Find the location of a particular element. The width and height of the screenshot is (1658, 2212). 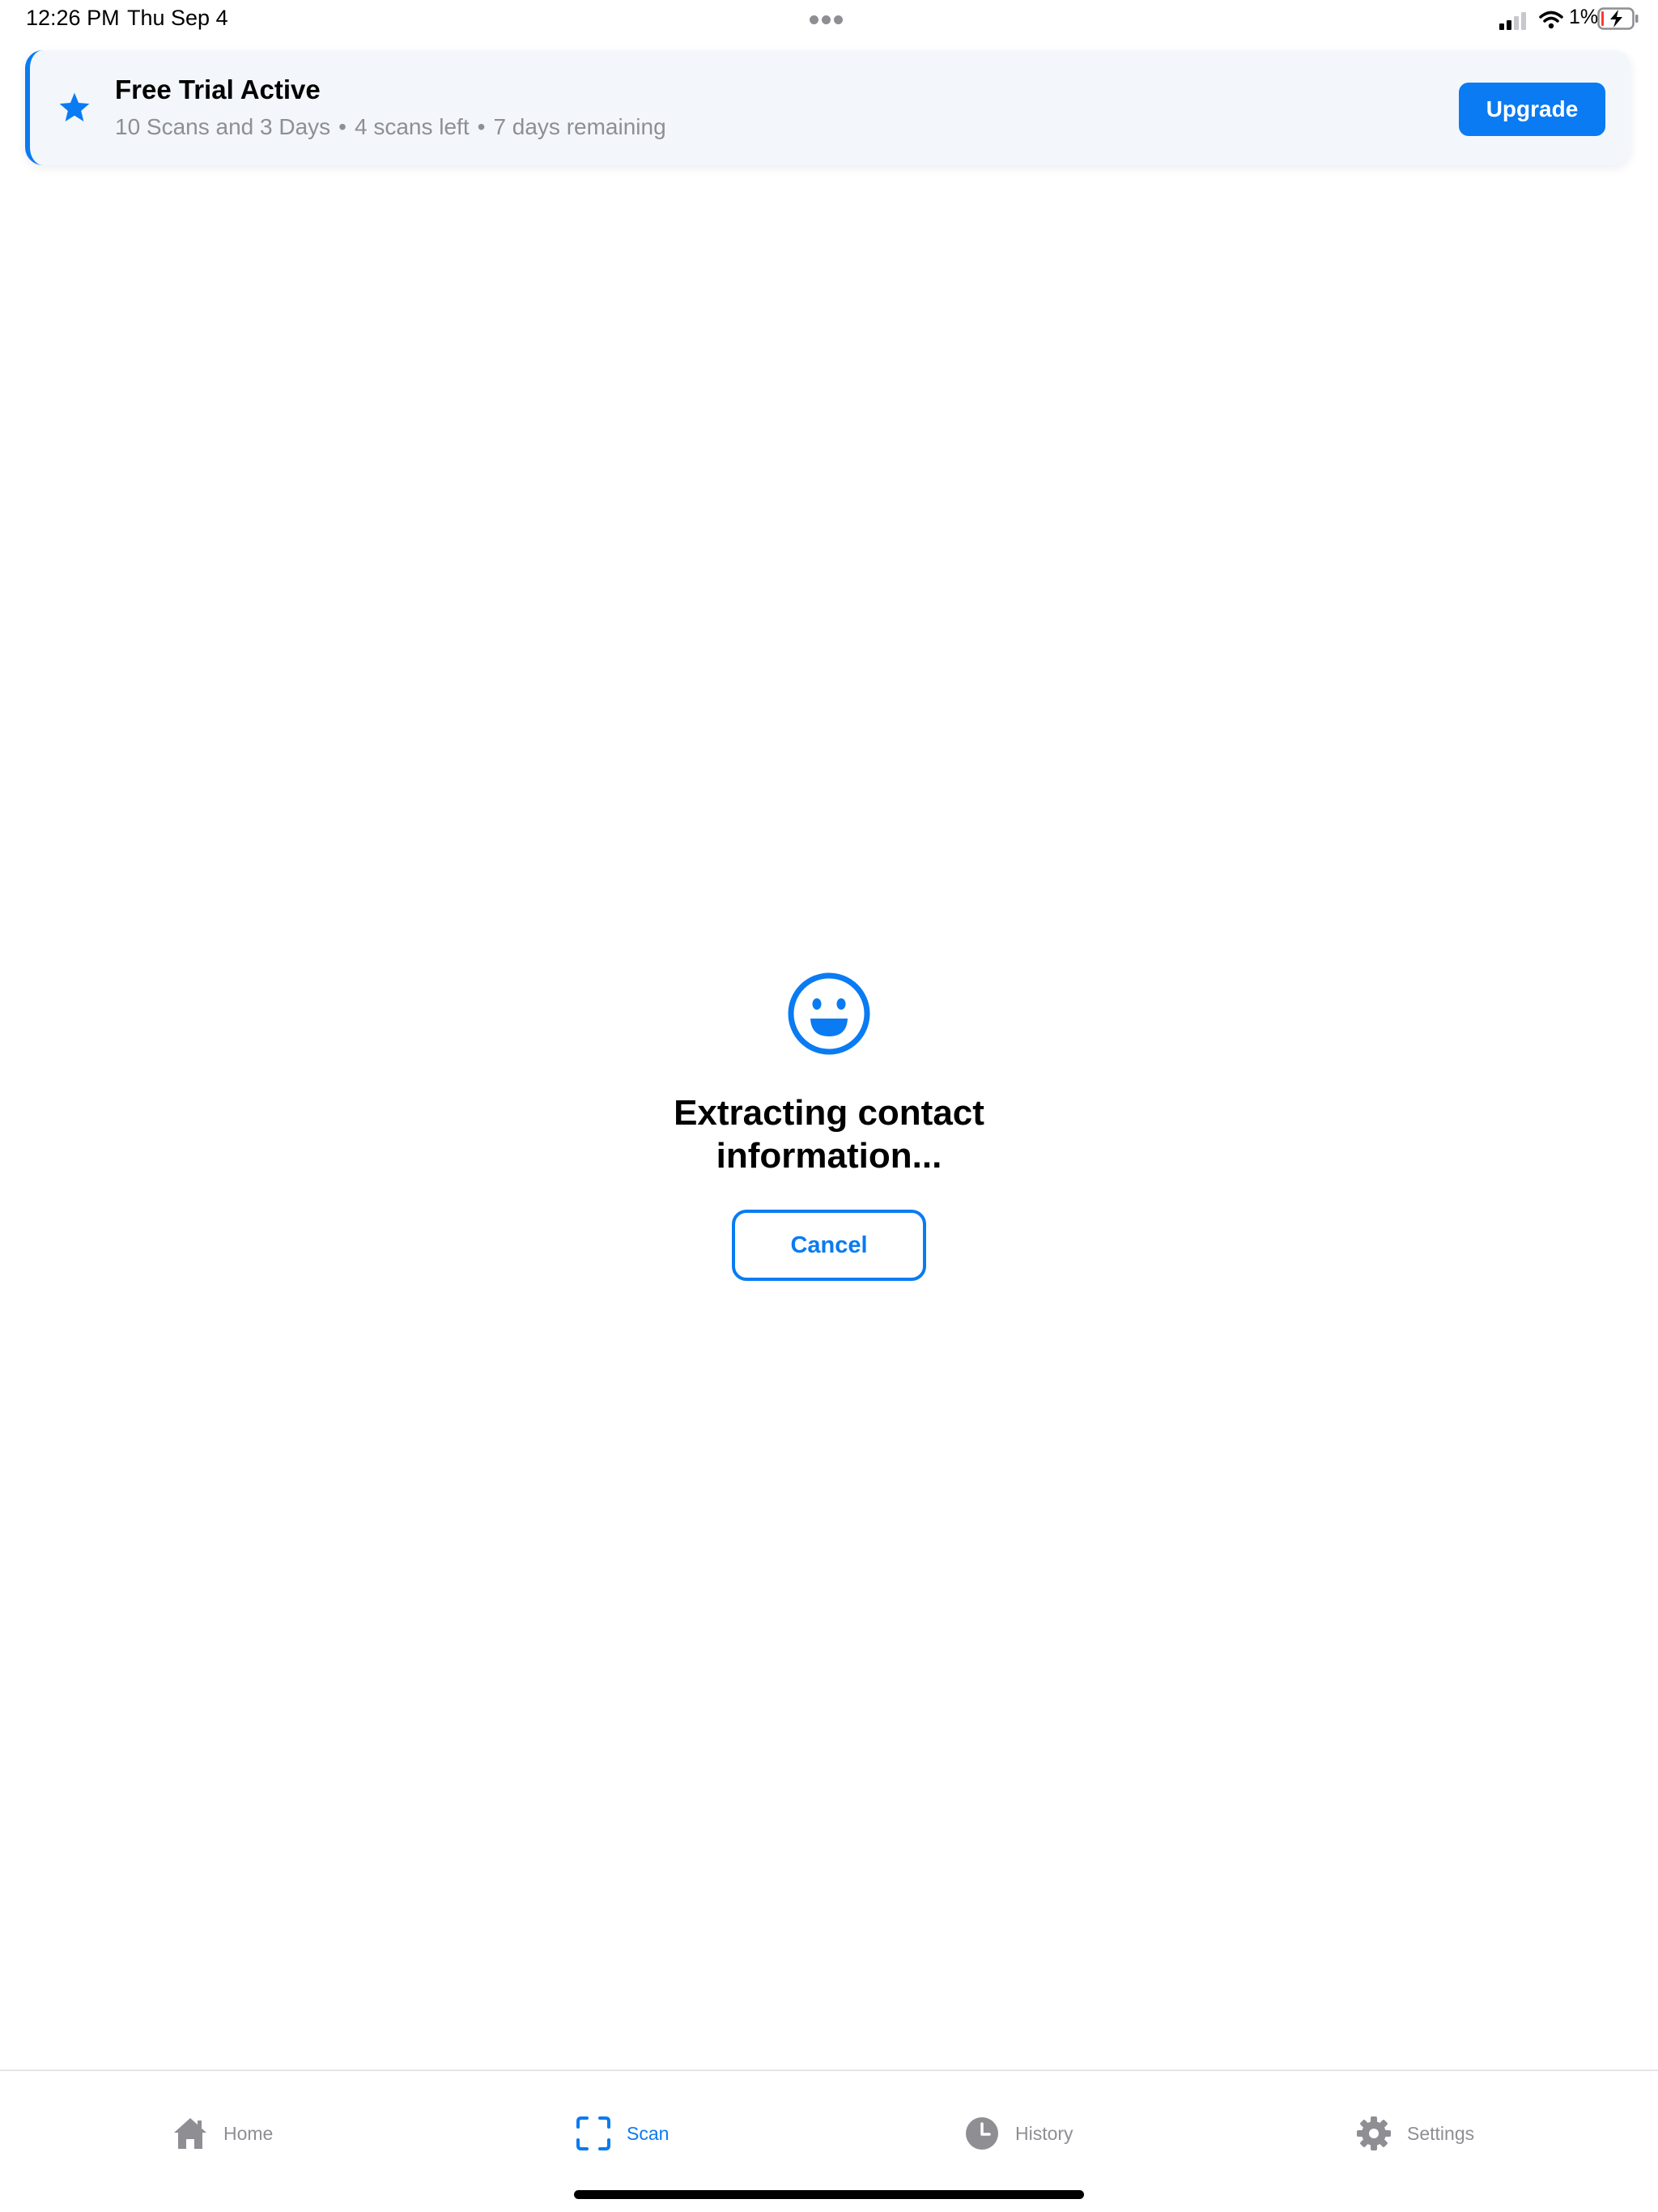

multitasking-dots-icon is located at coordinates (829, 19).